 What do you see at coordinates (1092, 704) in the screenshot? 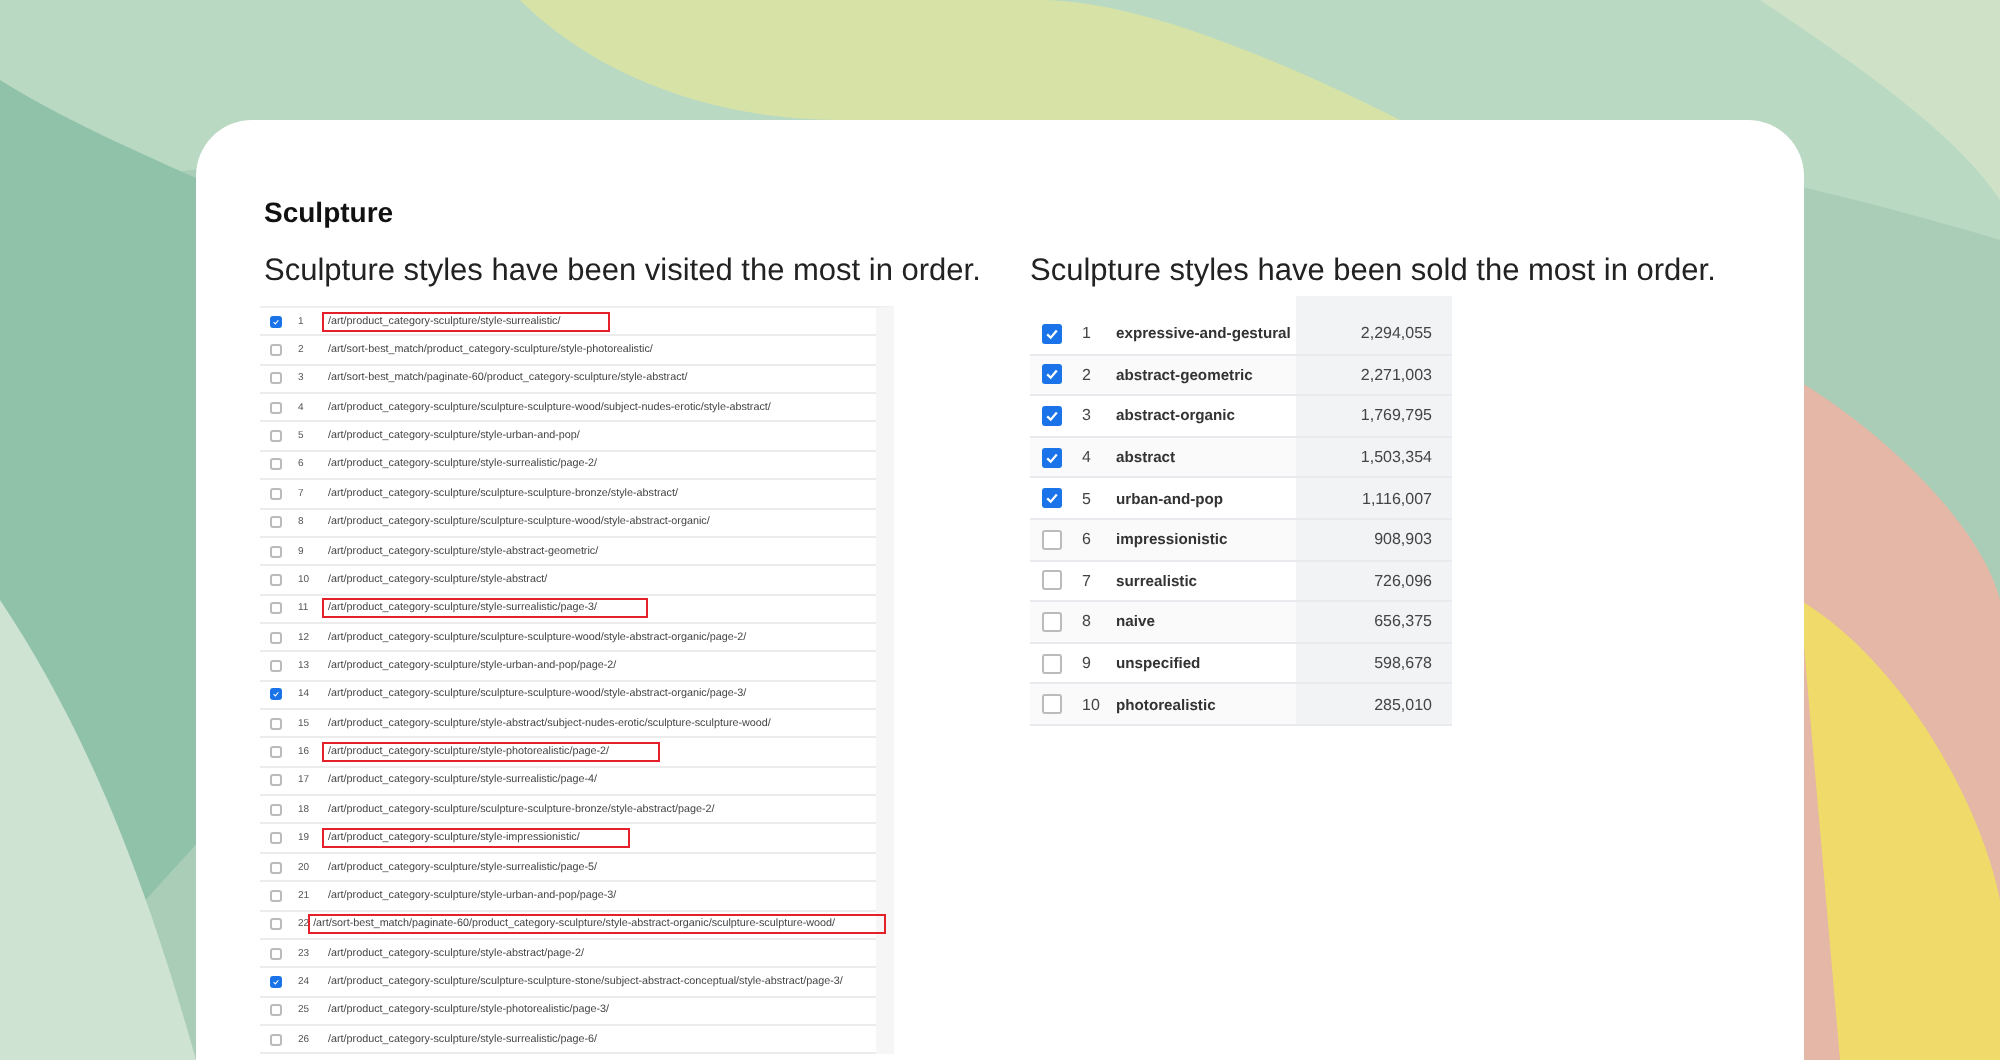
I see `row-number: 10` at bounding box center [1092, 704].